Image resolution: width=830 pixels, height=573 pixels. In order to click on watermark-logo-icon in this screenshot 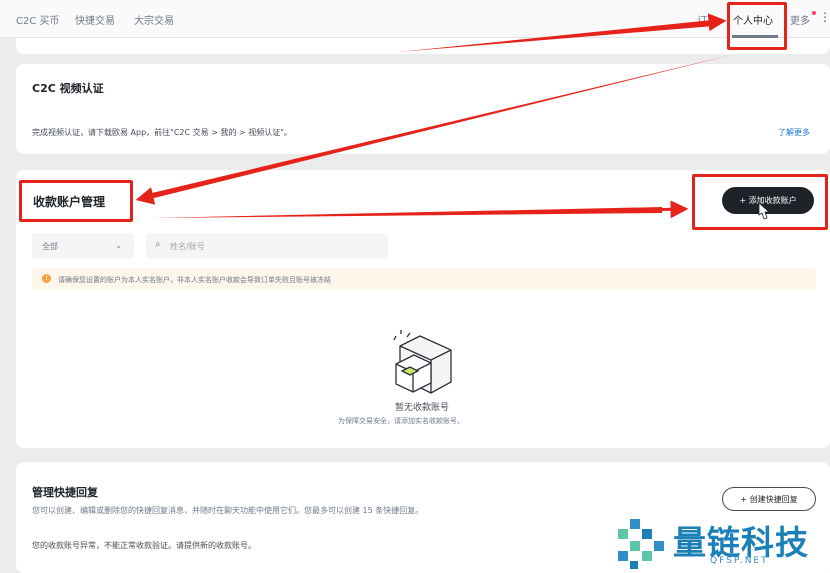, I will do `click(641, 544)`.